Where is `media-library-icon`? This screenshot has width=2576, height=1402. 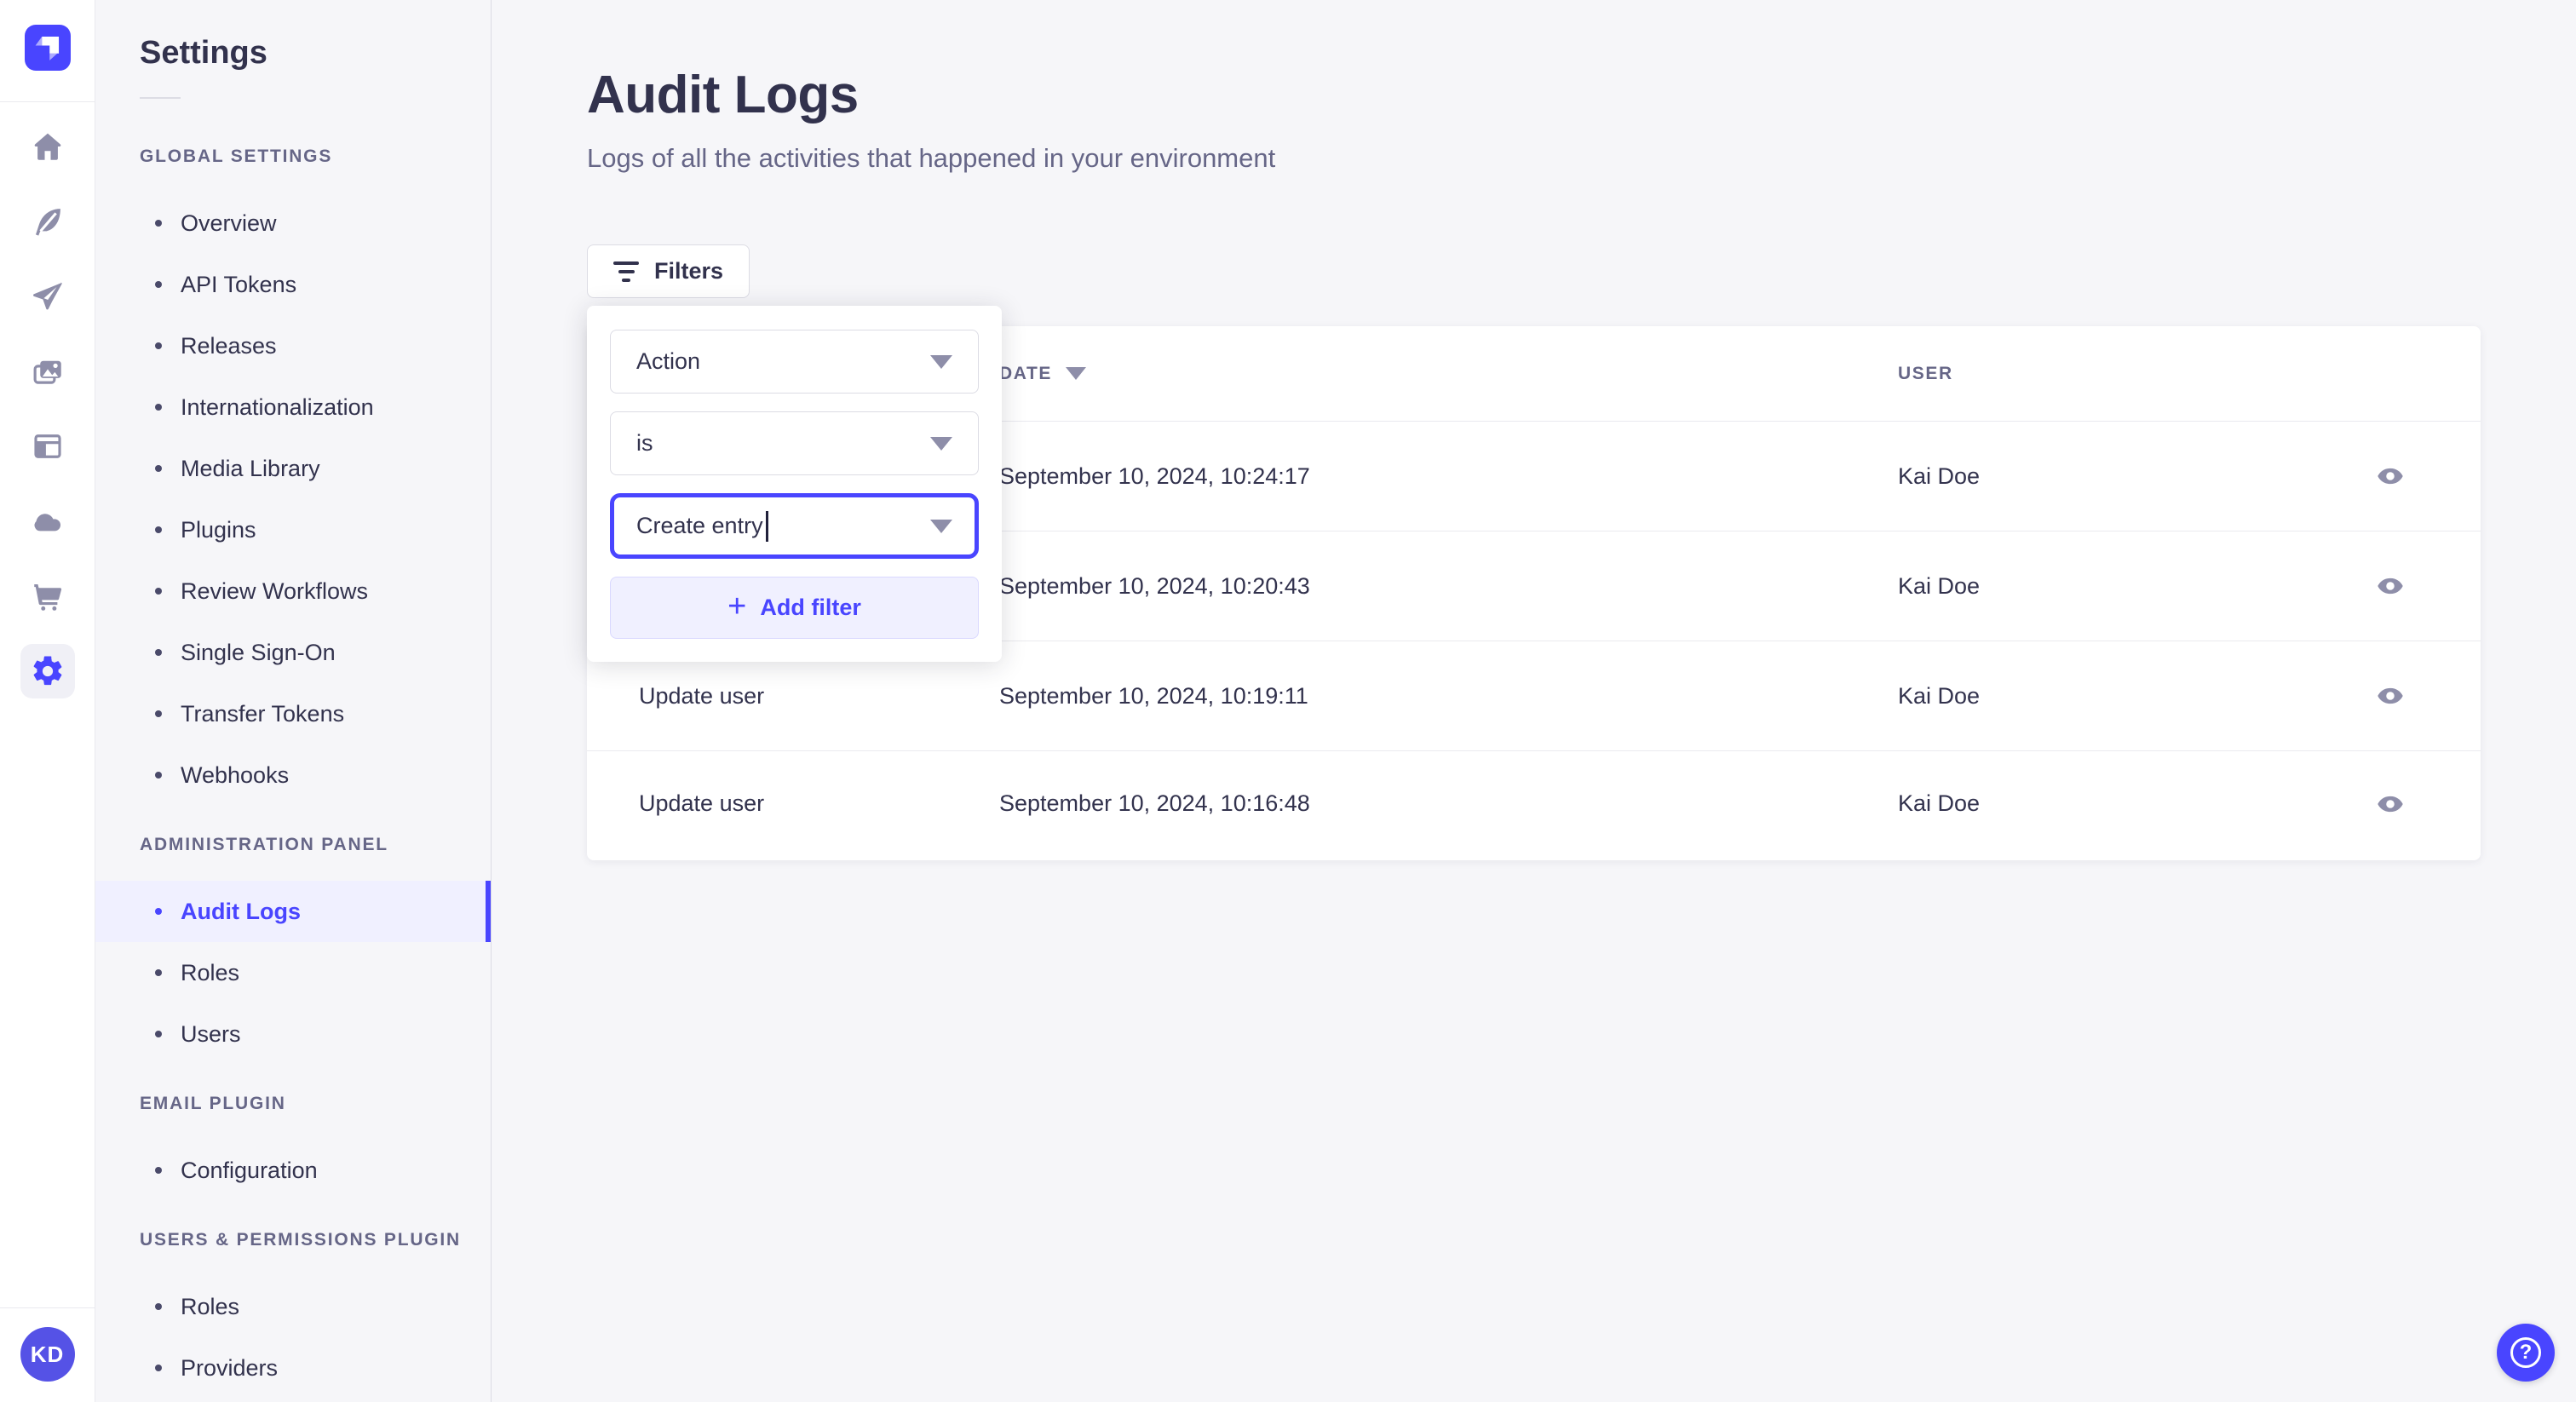
media-library-icon is located at coordinates (47, 372).